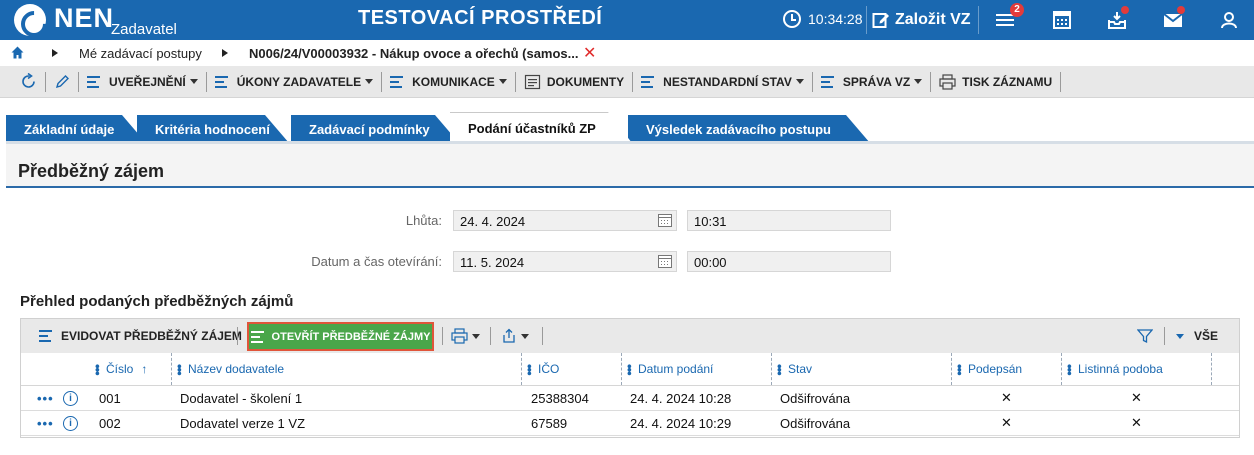  Describe the element at coordinates (30, 20) in the screenshot. I see `nen-logo-icon` at that location.